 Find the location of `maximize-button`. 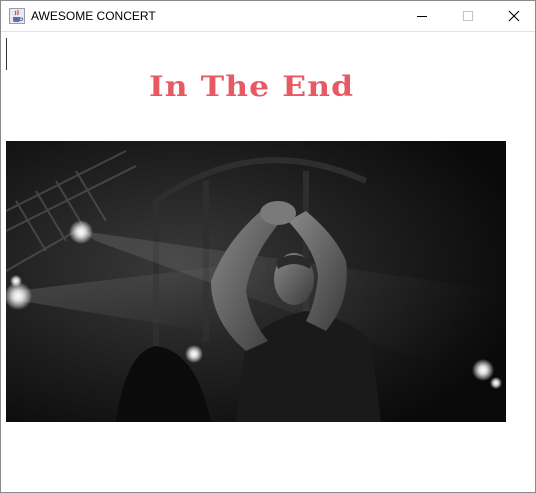

maximize-button is located at coordinates (468, 16).